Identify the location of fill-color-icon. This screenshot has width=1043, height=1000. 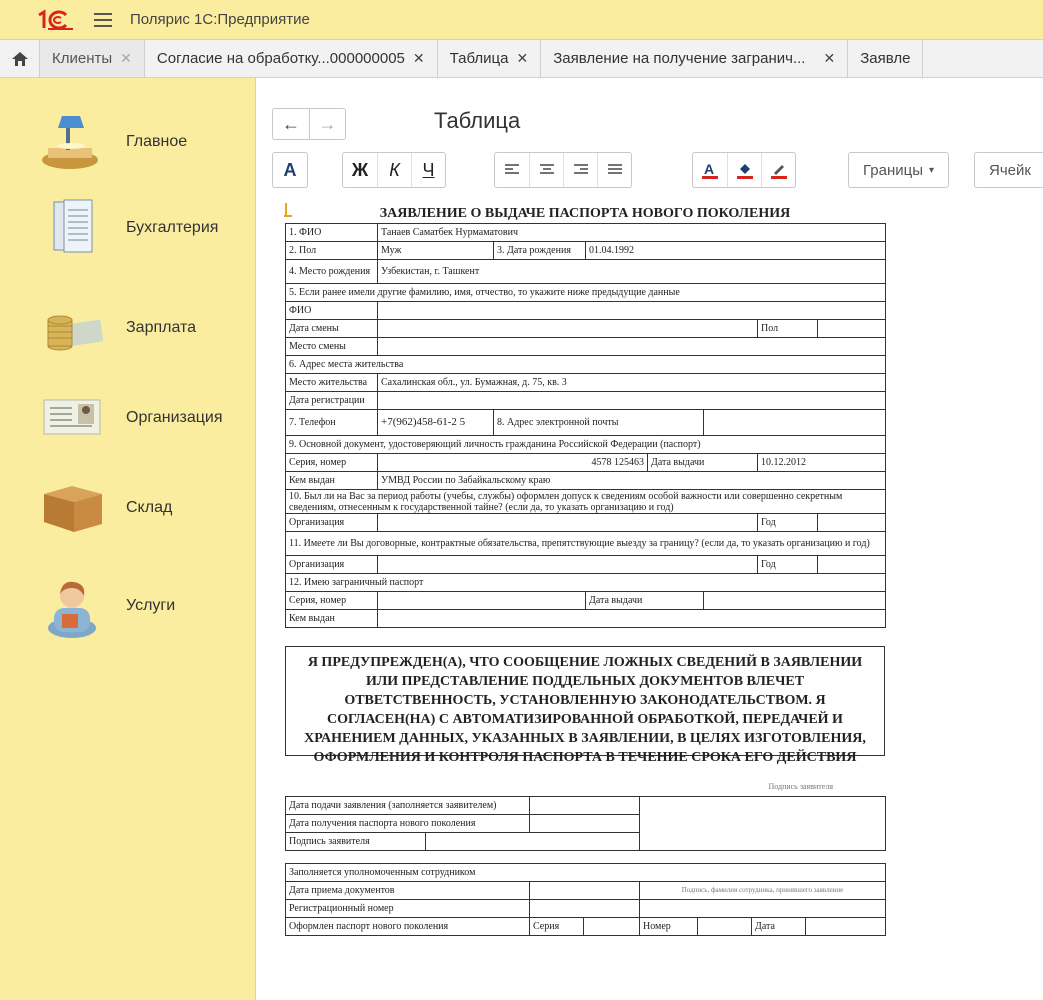
(744, 171).